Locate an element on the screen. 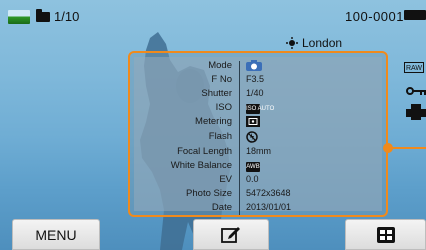  info-row-photo-size: Photo Size 5472x3648 is located at coordinates (259, 195).